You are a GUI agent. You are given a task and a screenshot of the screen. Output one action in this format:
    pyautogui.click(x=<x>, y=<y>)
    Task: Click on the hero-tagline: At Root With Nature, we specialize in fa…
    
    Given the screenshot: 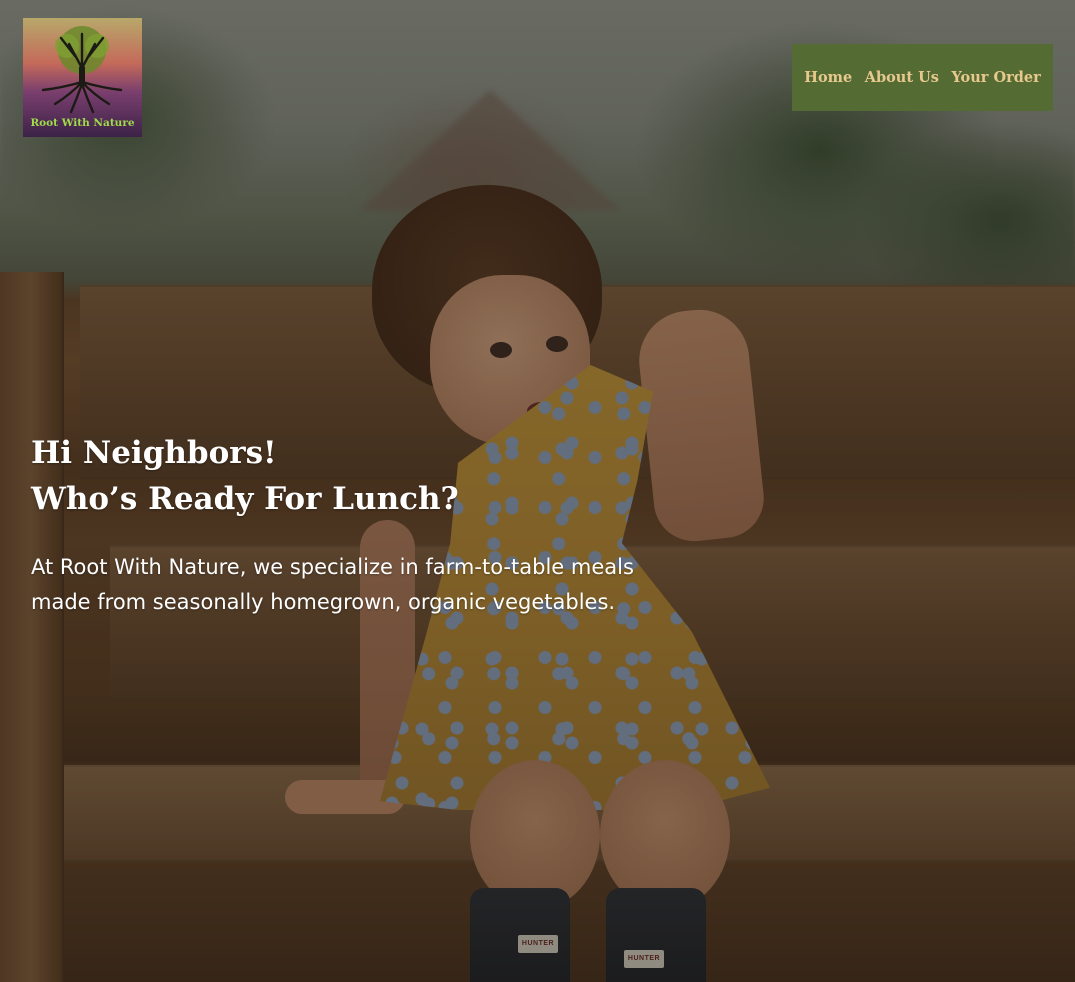 What is the action you would take?
    pyautogui.click(x=332, y=584)
    